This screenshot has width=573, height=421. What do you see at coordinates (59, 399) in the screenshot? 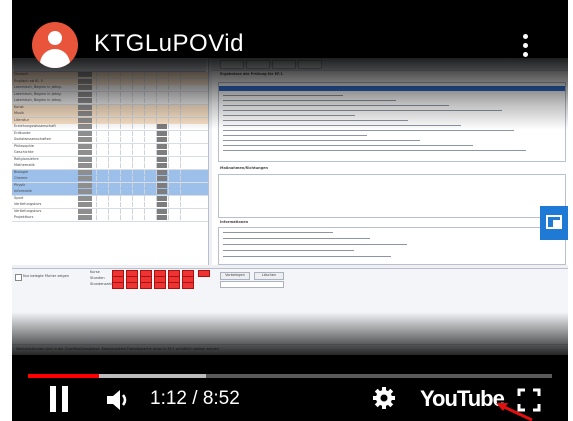
I see `pause-icon` at bounding box center [59, 399].